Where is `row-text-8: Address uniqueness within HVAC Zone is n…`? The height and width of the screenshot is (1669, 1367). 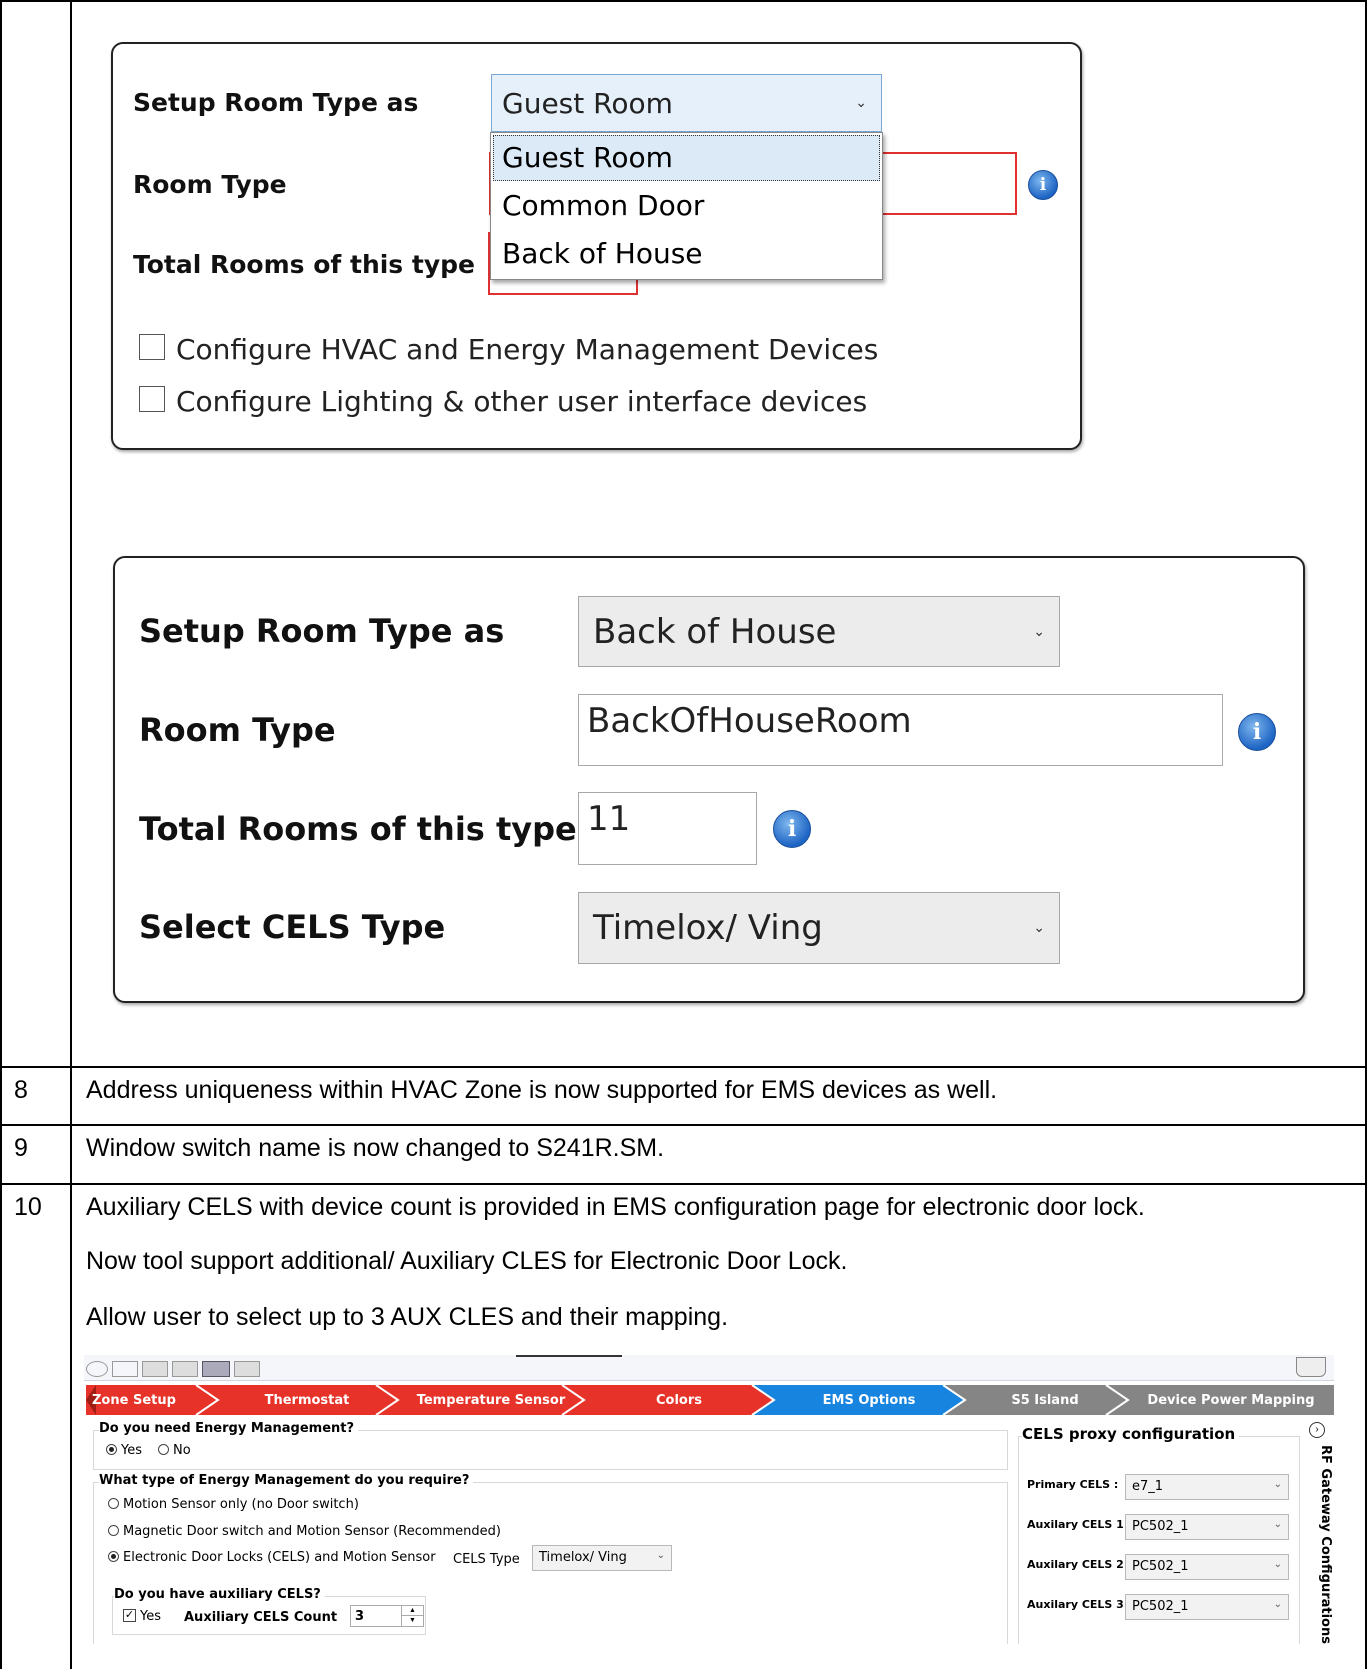 row-text-8: Address uniqueness within HVAC Zone is n… is located at coordinates (542, 1090).